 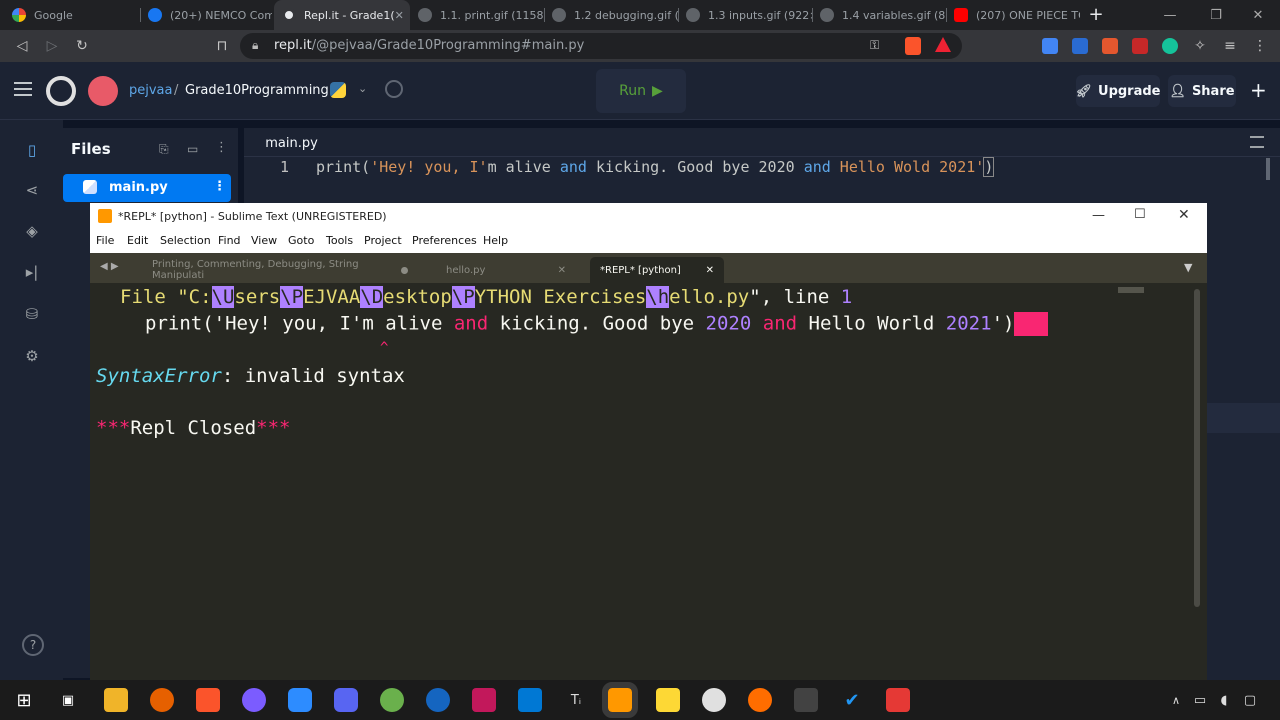 I want to click on more-options-icon: ⋮, so click(x=221, y=147).